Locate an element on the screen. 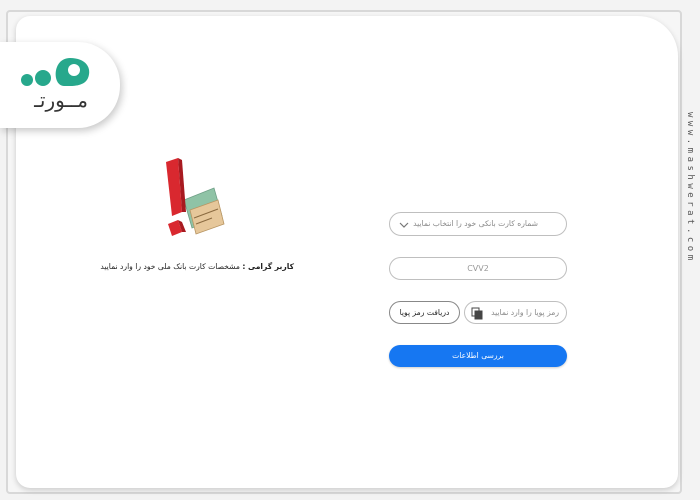 The width and height of the screenshot is (700, 500). card-select-placeholder: شماره کارت بانکی خود را انتخاب نمایید is located at coordinates (475, 223).